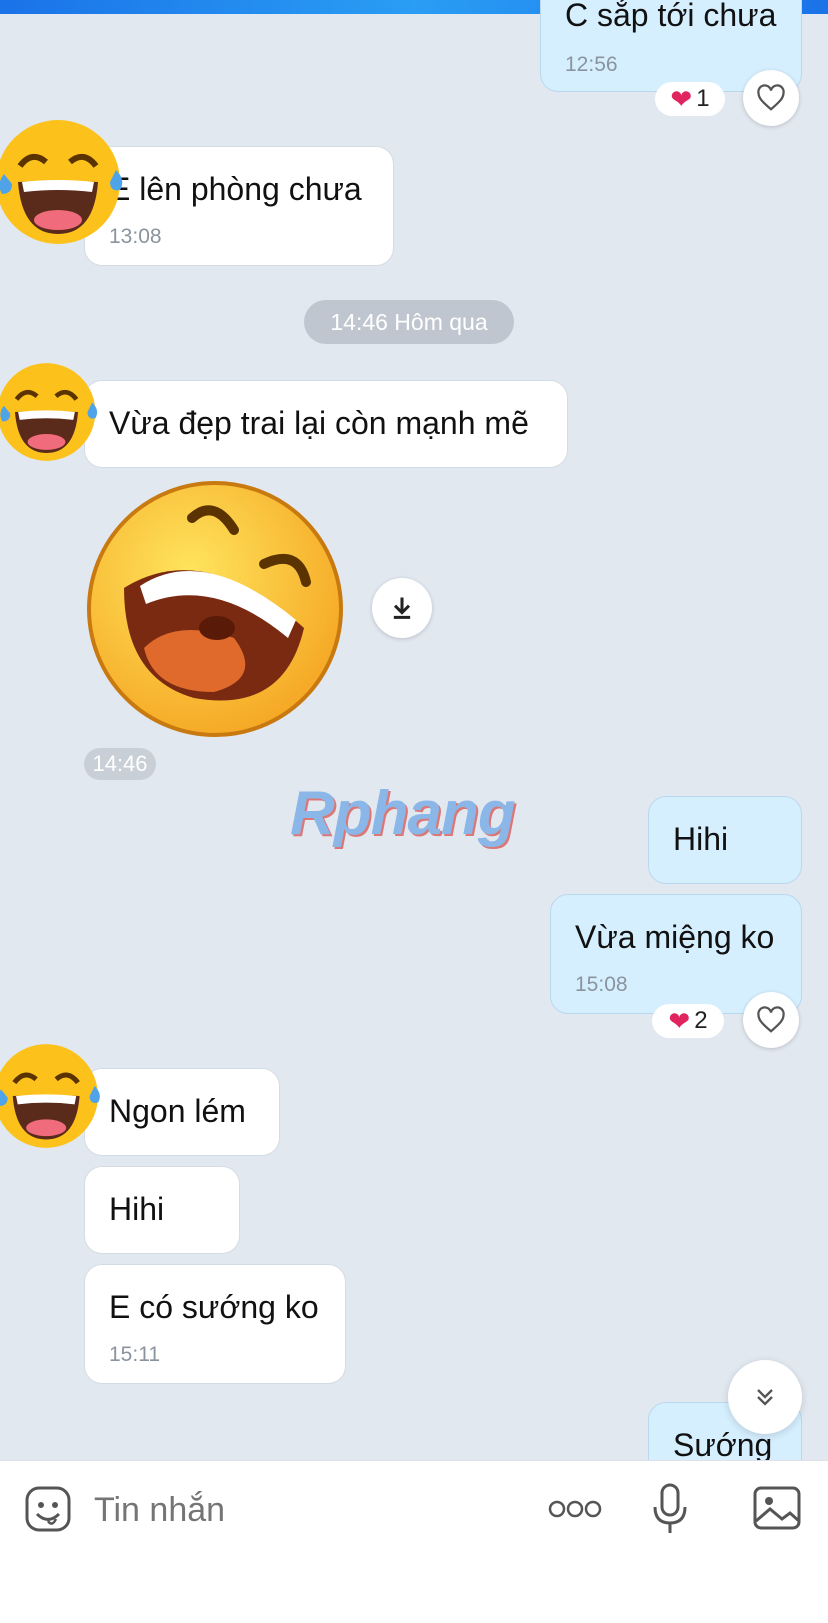  Describe the element at coordinates (134, 1354) in the screenshot. I see `message-time: 15:11` at that location.